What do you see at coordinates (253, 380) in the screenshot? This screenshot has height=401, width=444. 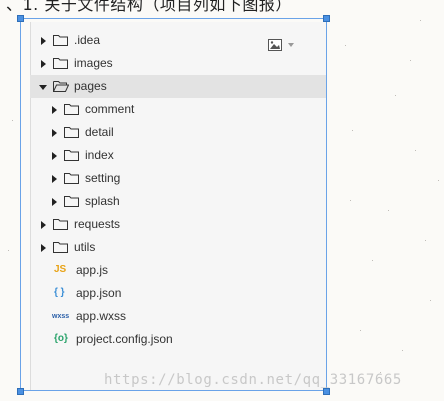 I see `watermark-url: https://blog.csdn.net/qq_33167665` at bounding box center [253, 380].